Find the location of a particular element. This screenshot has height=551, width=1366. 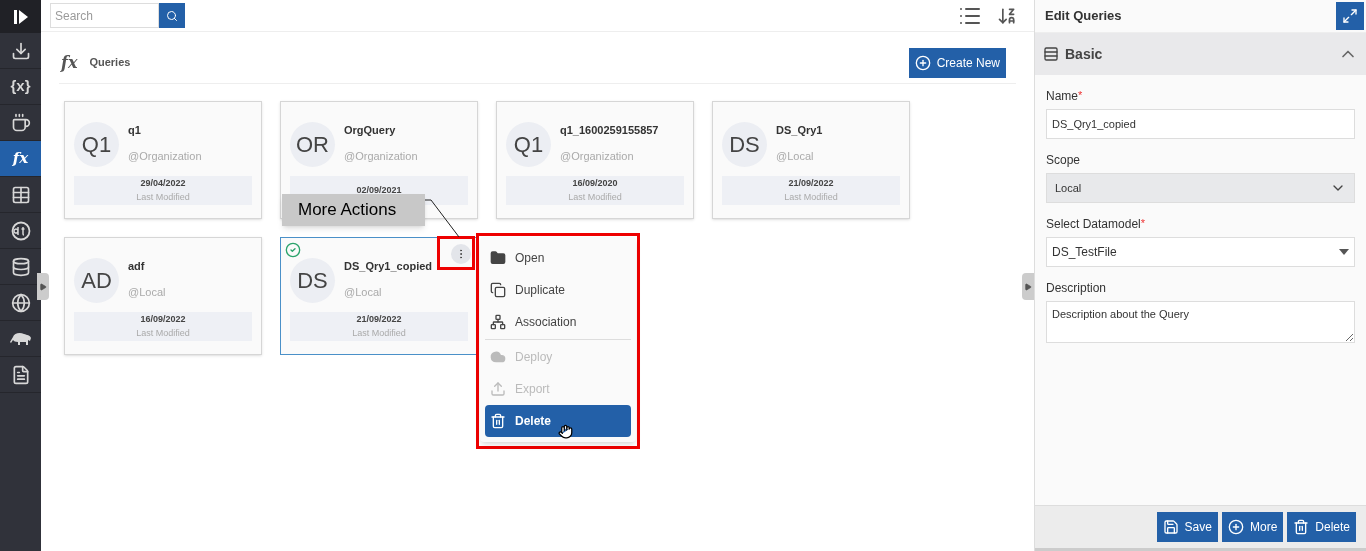

create-new-button: Create New is located at coordinates (957, 62).